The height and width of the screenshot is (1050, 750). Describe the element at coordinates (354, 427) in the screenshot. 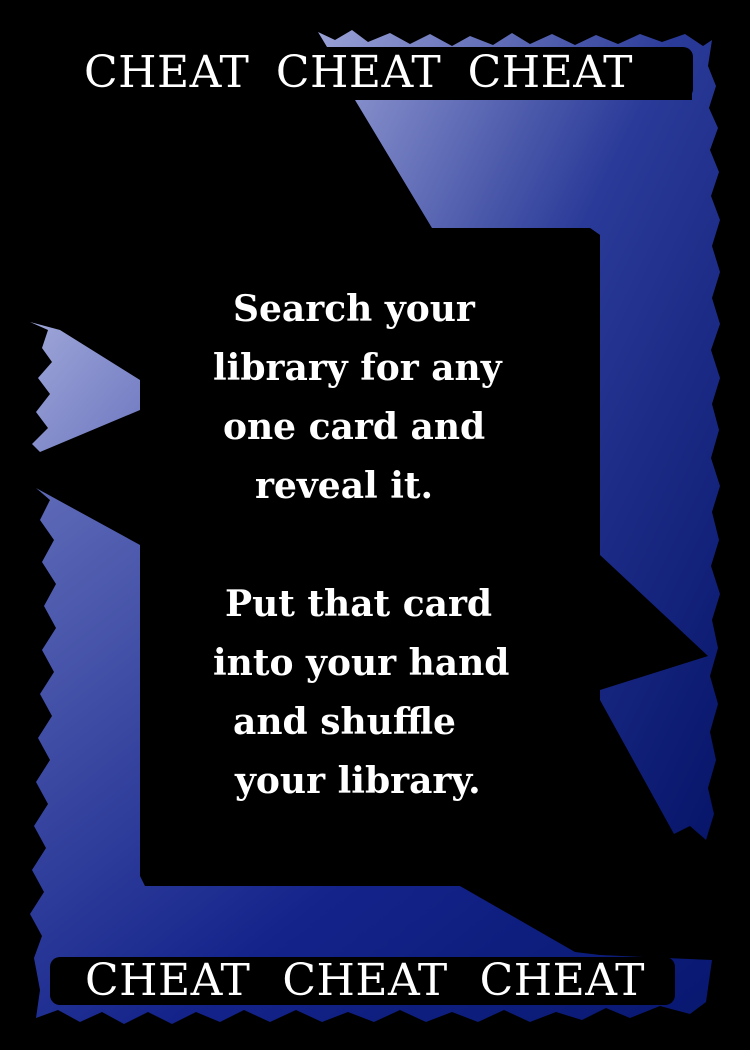

I see `rules-line: one card and` at that location.